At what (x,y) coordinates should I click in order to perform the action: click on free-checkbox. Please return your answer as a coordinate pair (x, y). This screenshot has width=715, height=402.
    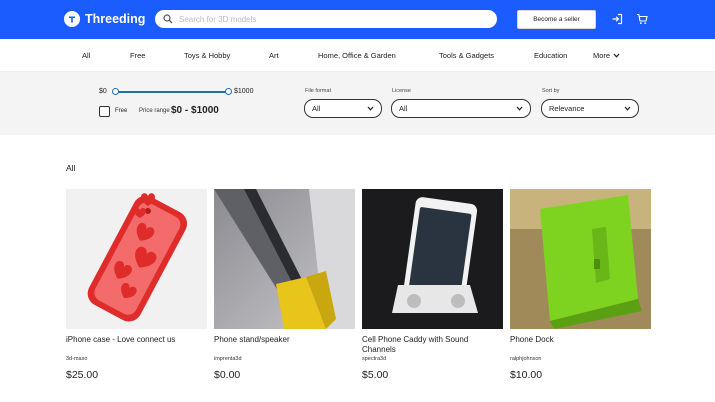
    Looking at the image, I should click on (104, 111).